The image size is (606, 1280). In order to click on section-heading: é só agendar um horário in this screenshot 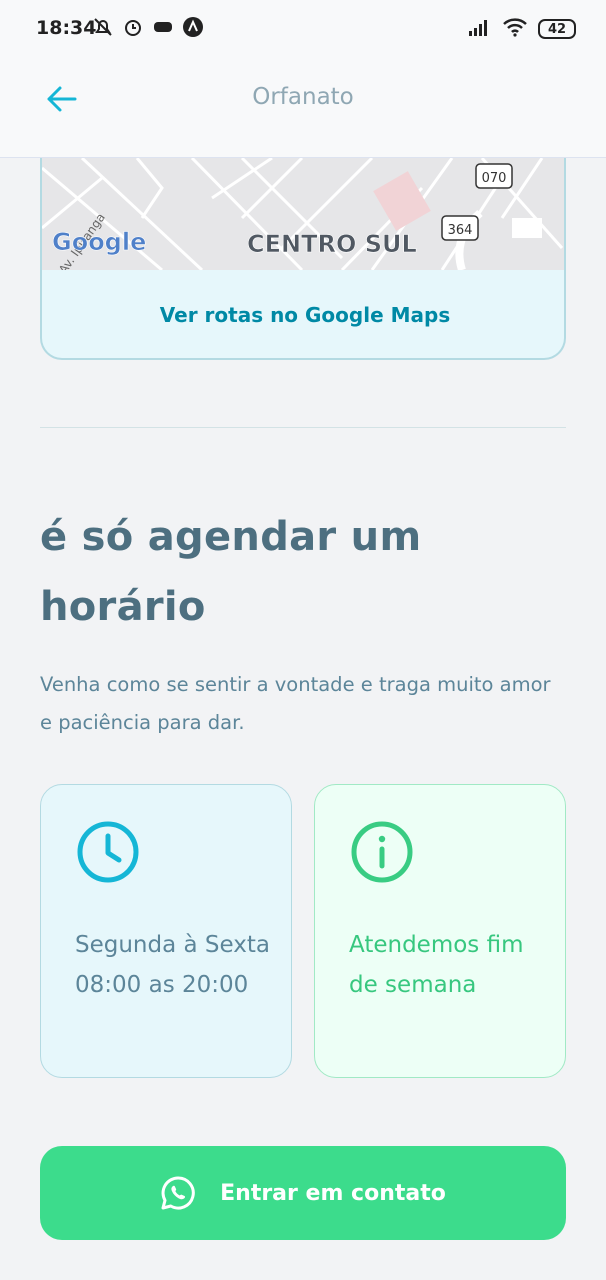, I will do `click(231, 572)`.